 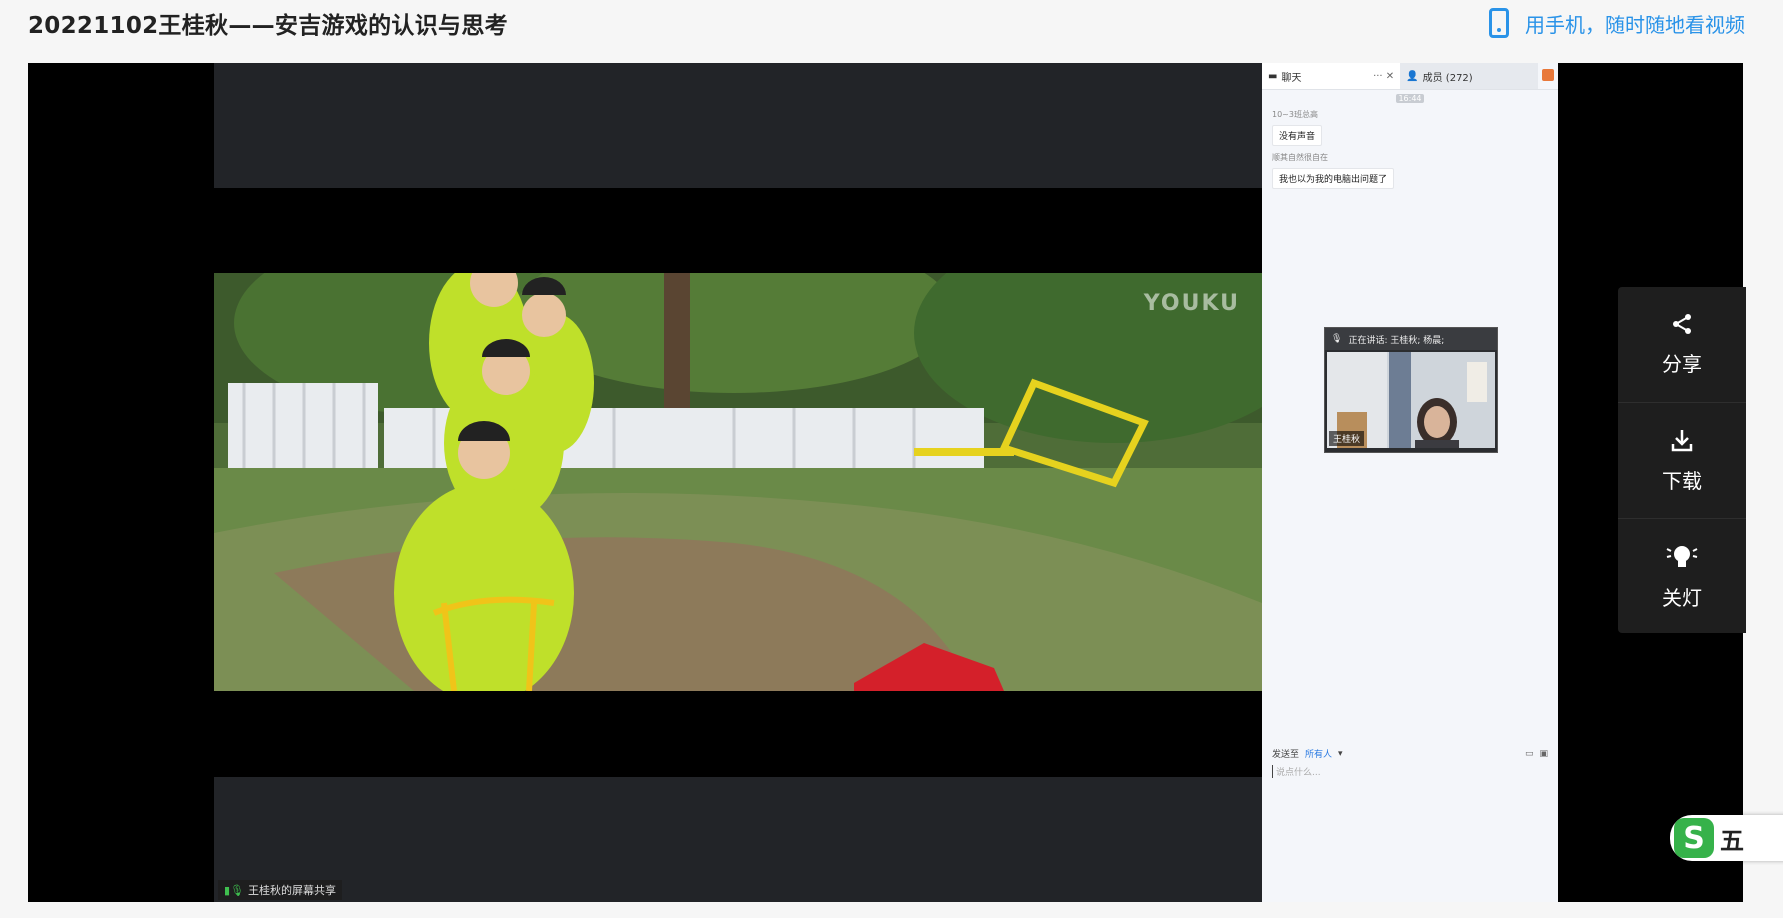 What do you see at coordinates (1333, 178) in the screenshot?
I see `chat-message-text: 我也以为我的电脑出问题了` at bounding box center [1333, 178].